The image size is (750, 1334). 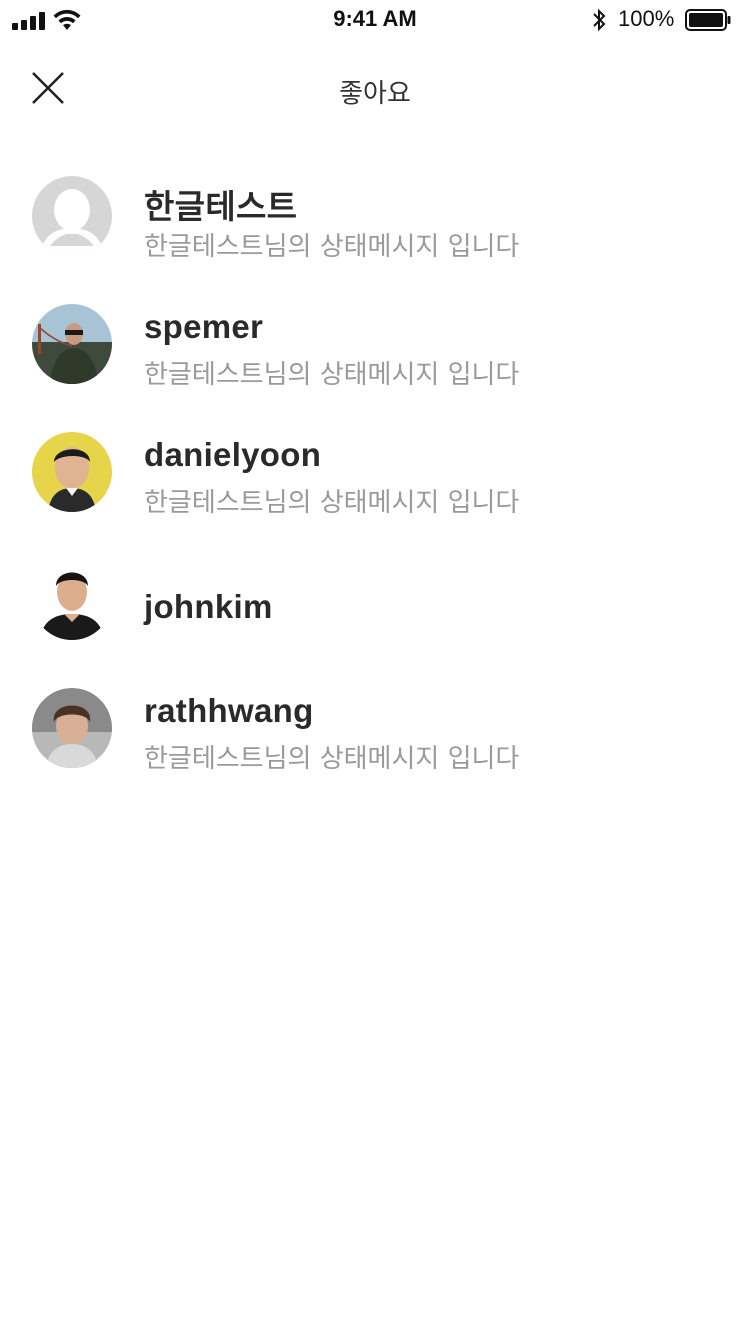 What do you see at coordinates (221, 206) in the screenshot?
I see `user-name: 한글테스트` at bounding box center [221, 206].